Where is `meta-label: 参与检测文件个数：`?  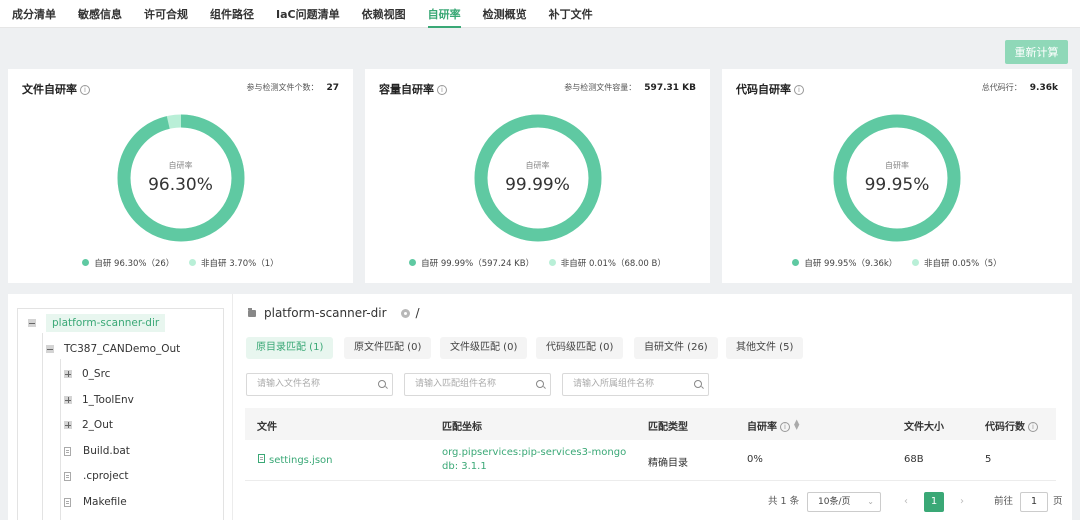
meta-label: 参与检测文件个数： is located at coordinates (282, 87).